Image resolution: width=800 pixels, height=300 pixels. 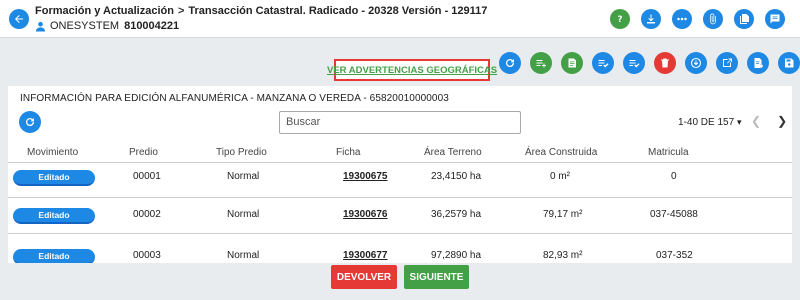 I want to click on area-construida-cell: 0 m², so click(x=560, y=176).